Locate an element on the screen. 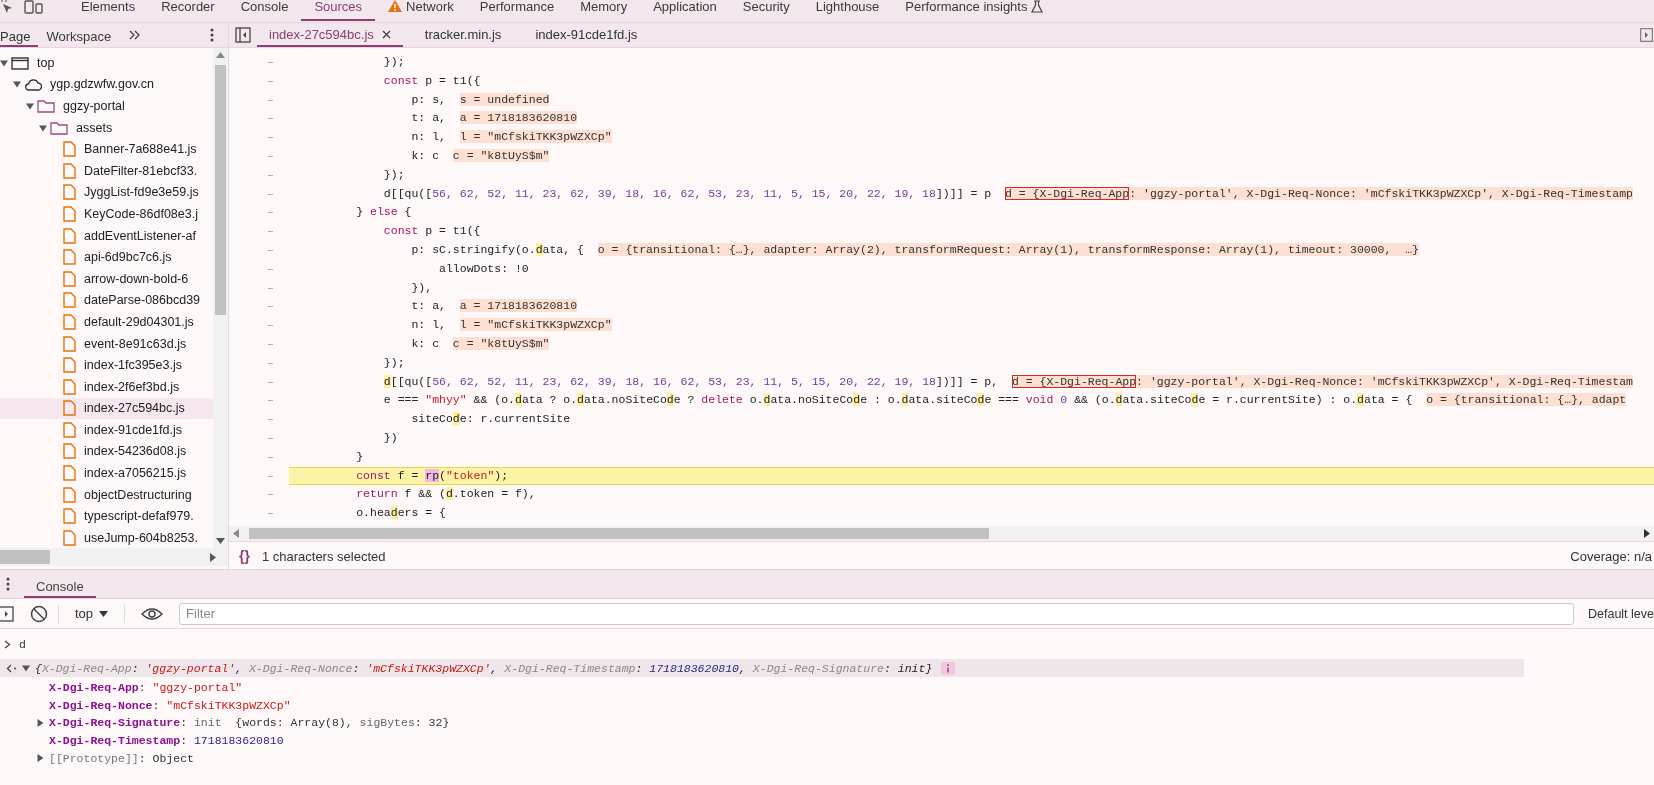 This screenshot has width=1654, height=785. tree-item: index-1fc395e3.js is located at coordinates (106, 365).